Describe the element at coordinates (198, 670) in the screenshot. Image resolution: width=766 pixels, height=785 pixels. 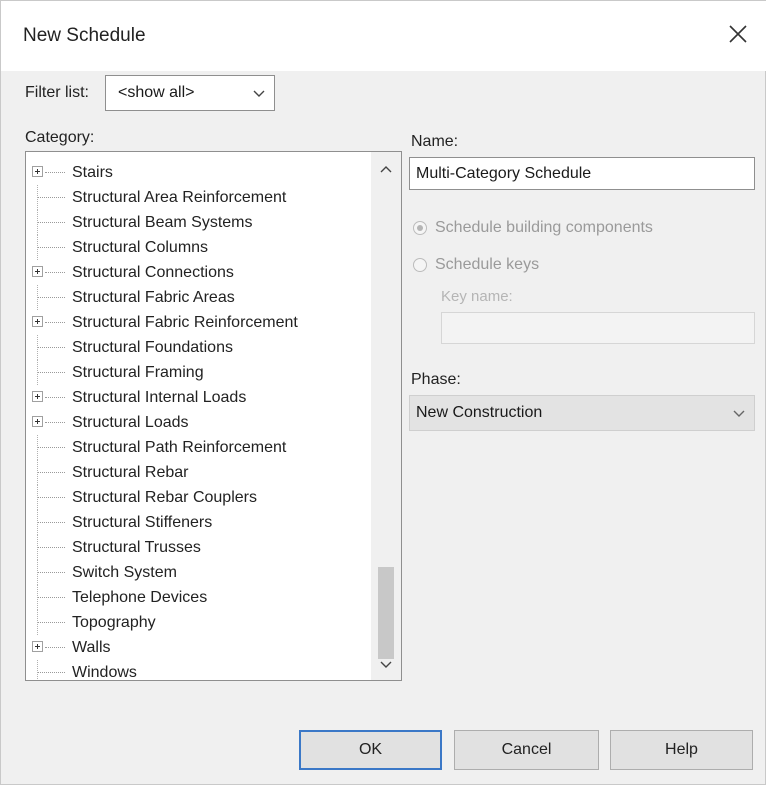
I see `category-item: Windows` at that location.